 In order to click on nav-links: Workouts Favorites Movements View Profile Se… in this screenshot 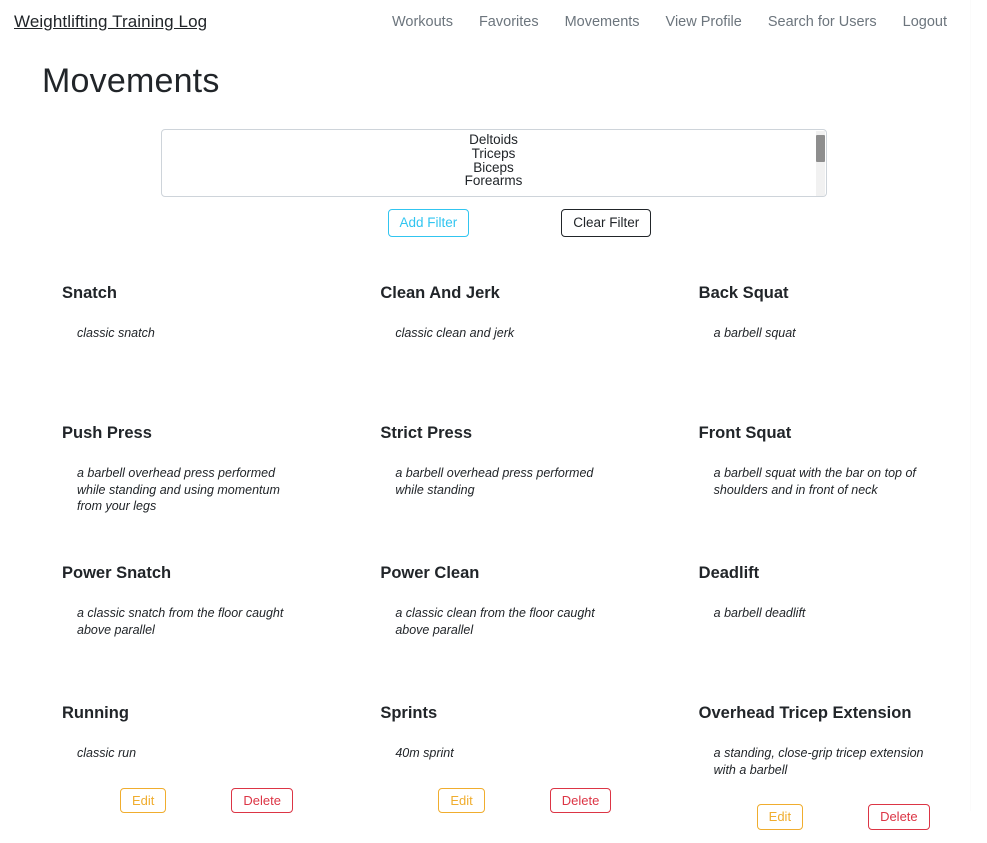, I will do `click(681, 22)`.